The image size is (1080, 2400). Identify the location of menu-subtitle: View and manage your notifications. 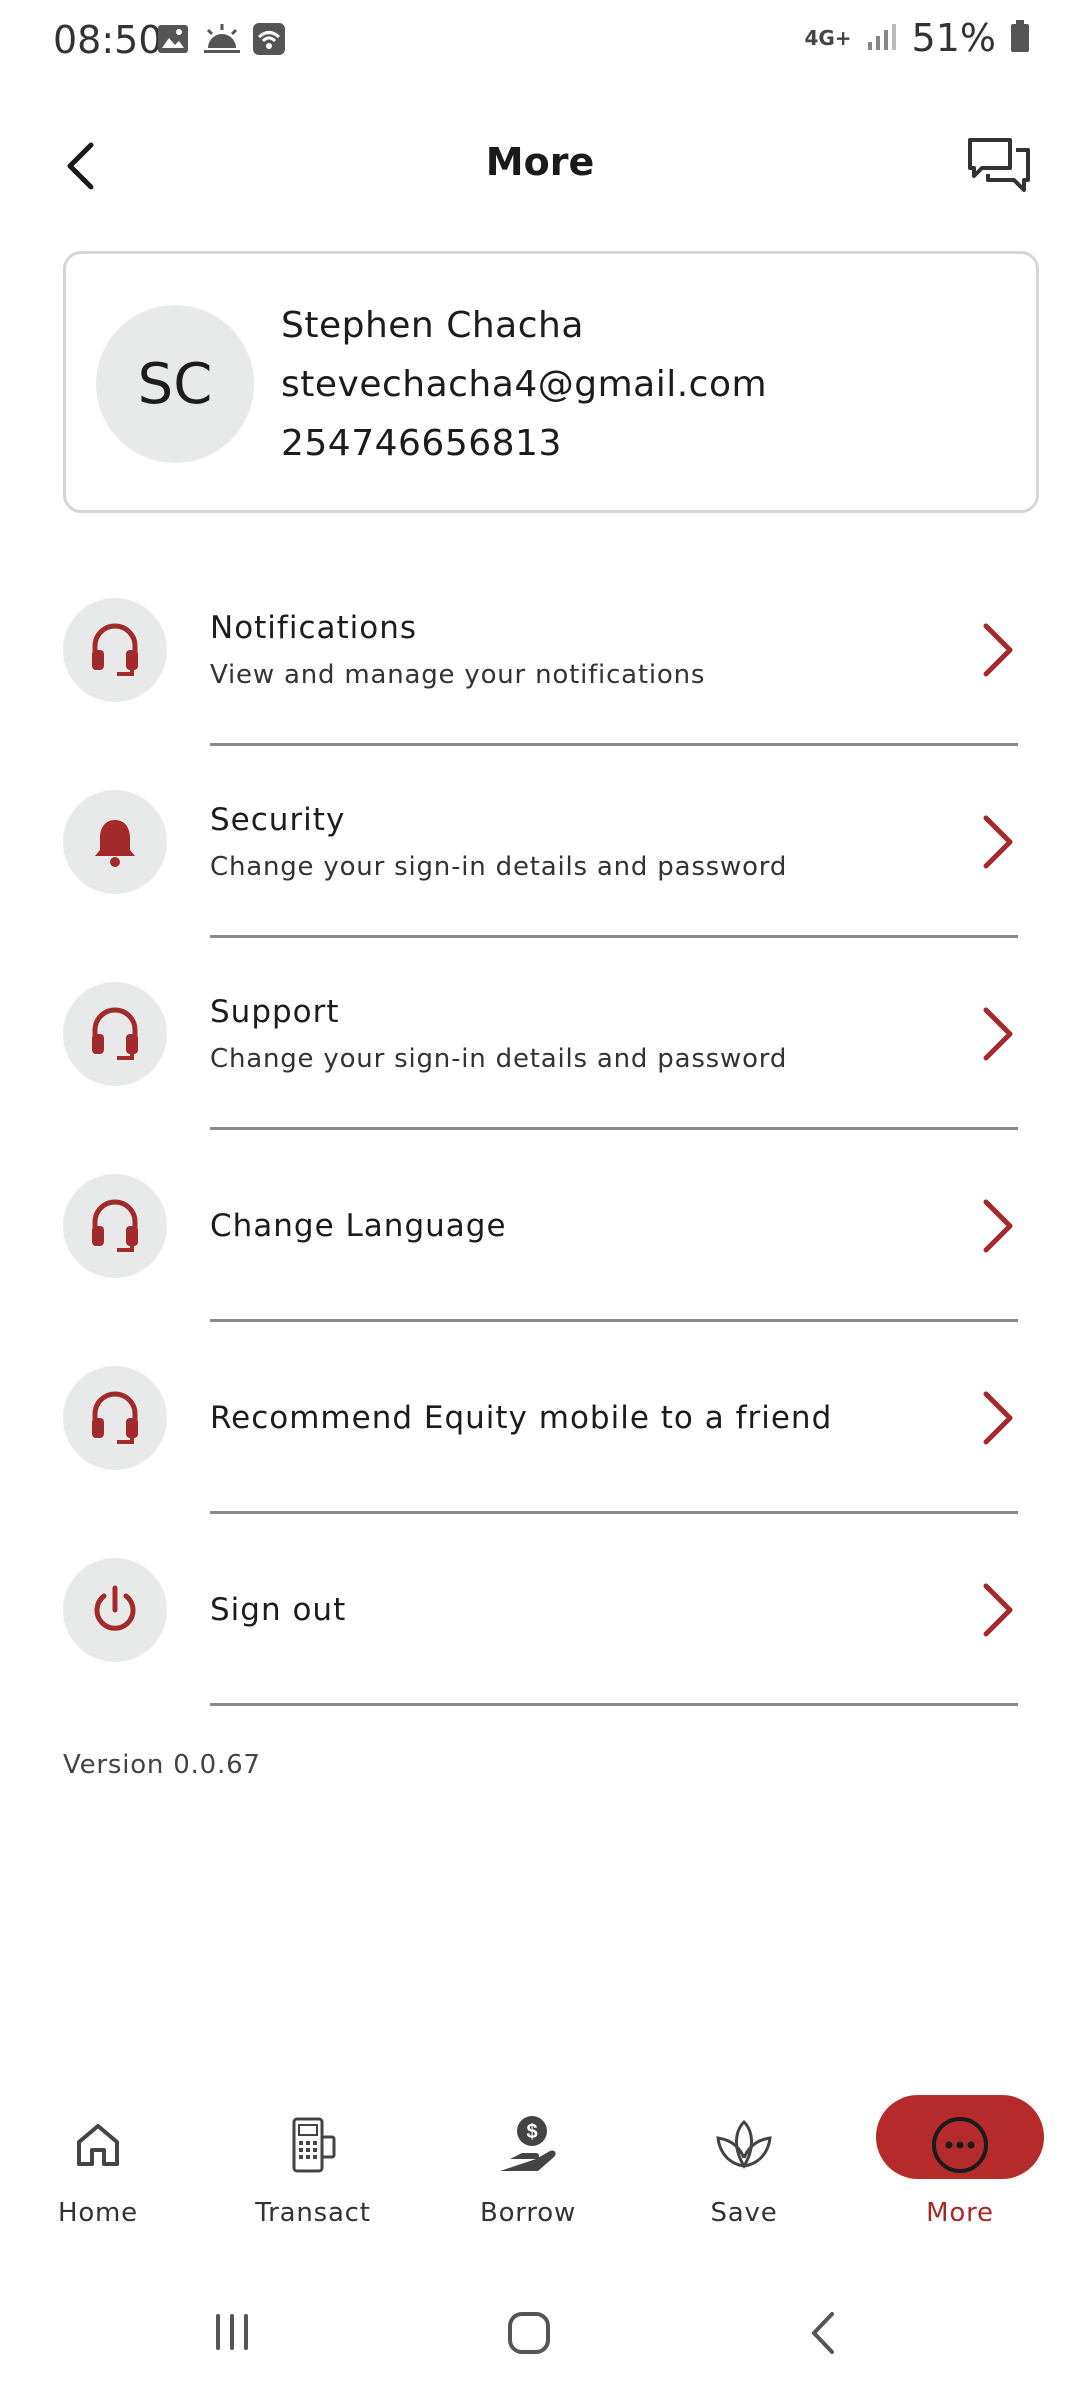
(458, 675).